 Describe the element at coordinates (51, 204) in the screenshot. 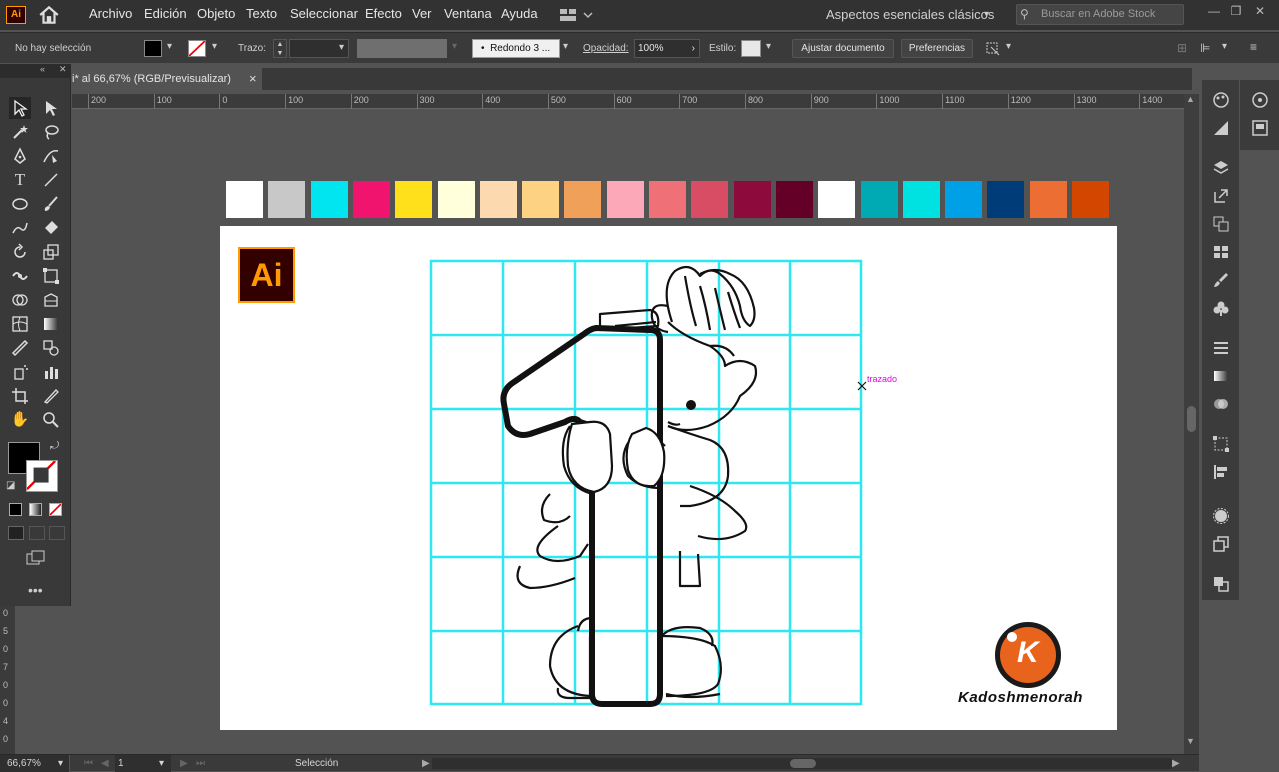

I see `paintbrush-tool-icon` at that location.